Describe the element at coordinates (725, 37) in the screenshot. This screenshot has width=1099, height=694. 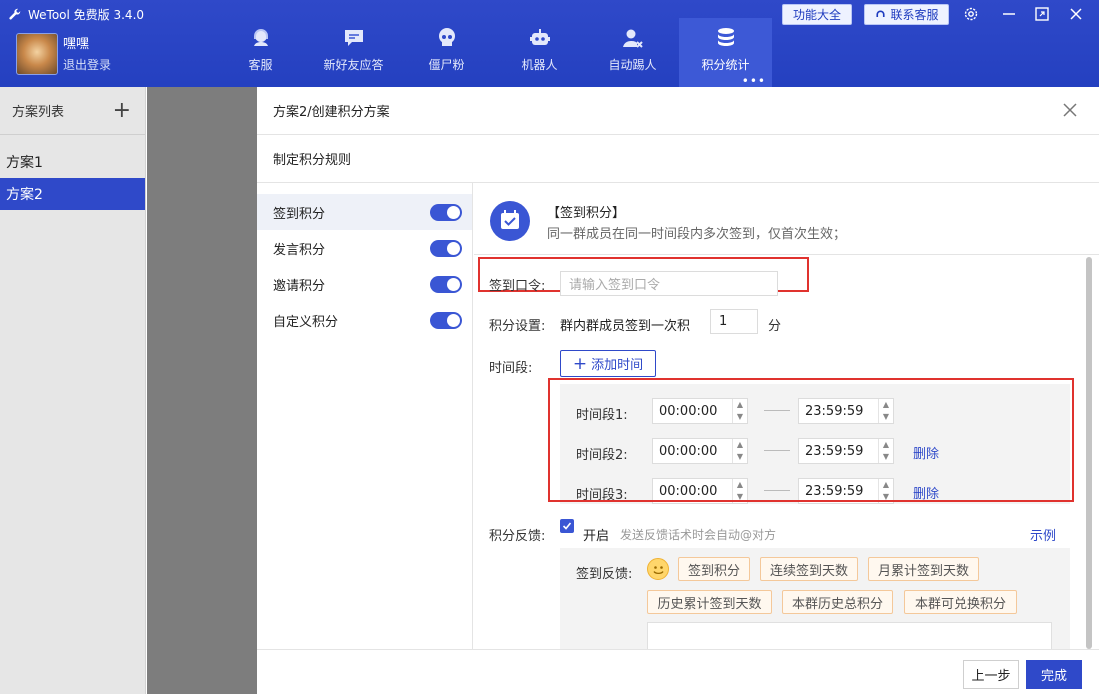
I see `database-icon` at that location.